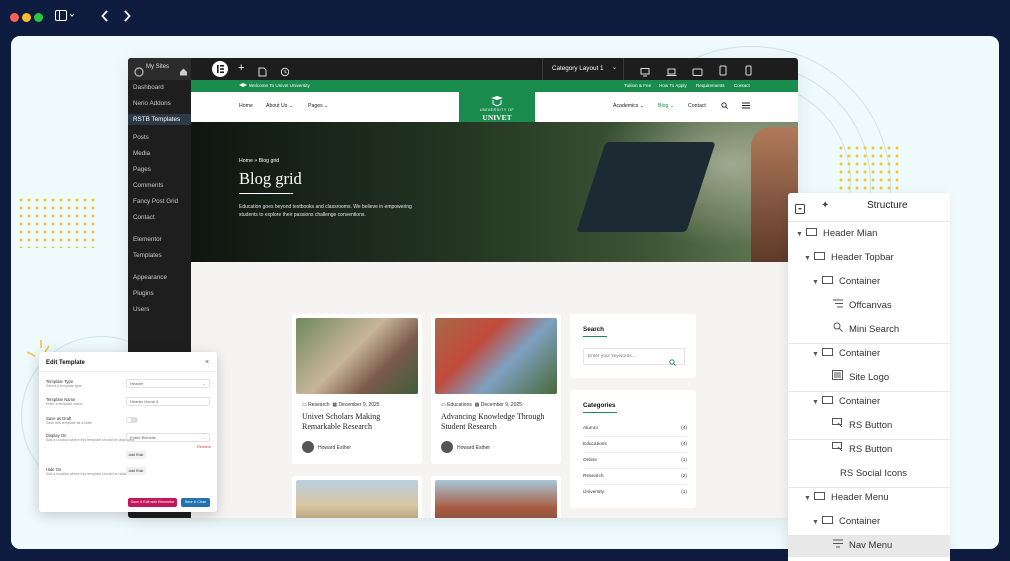 The image size is (1010, 561). I want to click on display-on-select: Entire Website ⌄, so click(168, 437).